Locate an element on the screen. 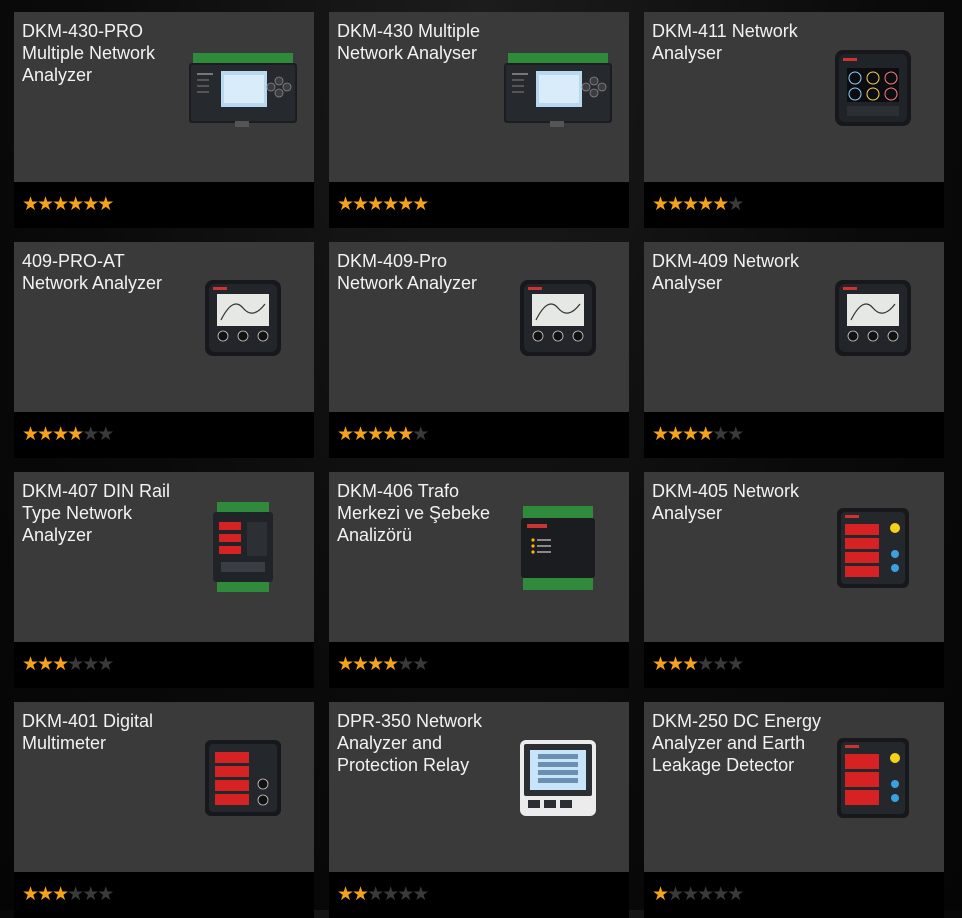 This screenshot has height=918, width=962. product-title: DKM-430 Multiple Network Analyser is located at coordinates (422, 42).